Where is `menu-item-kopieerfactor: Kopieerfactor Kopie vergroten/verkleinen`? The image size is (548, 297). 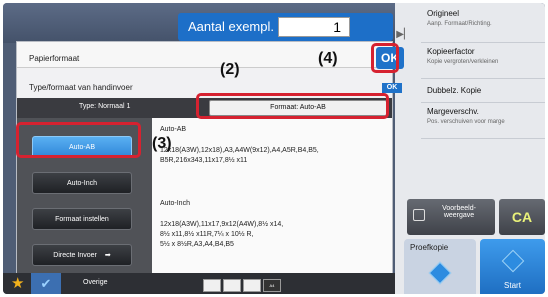
menu-item-kopieerfactor: Kopieerfactor Kopie vergroten/verkleinen is located at coordinates (483, 61).